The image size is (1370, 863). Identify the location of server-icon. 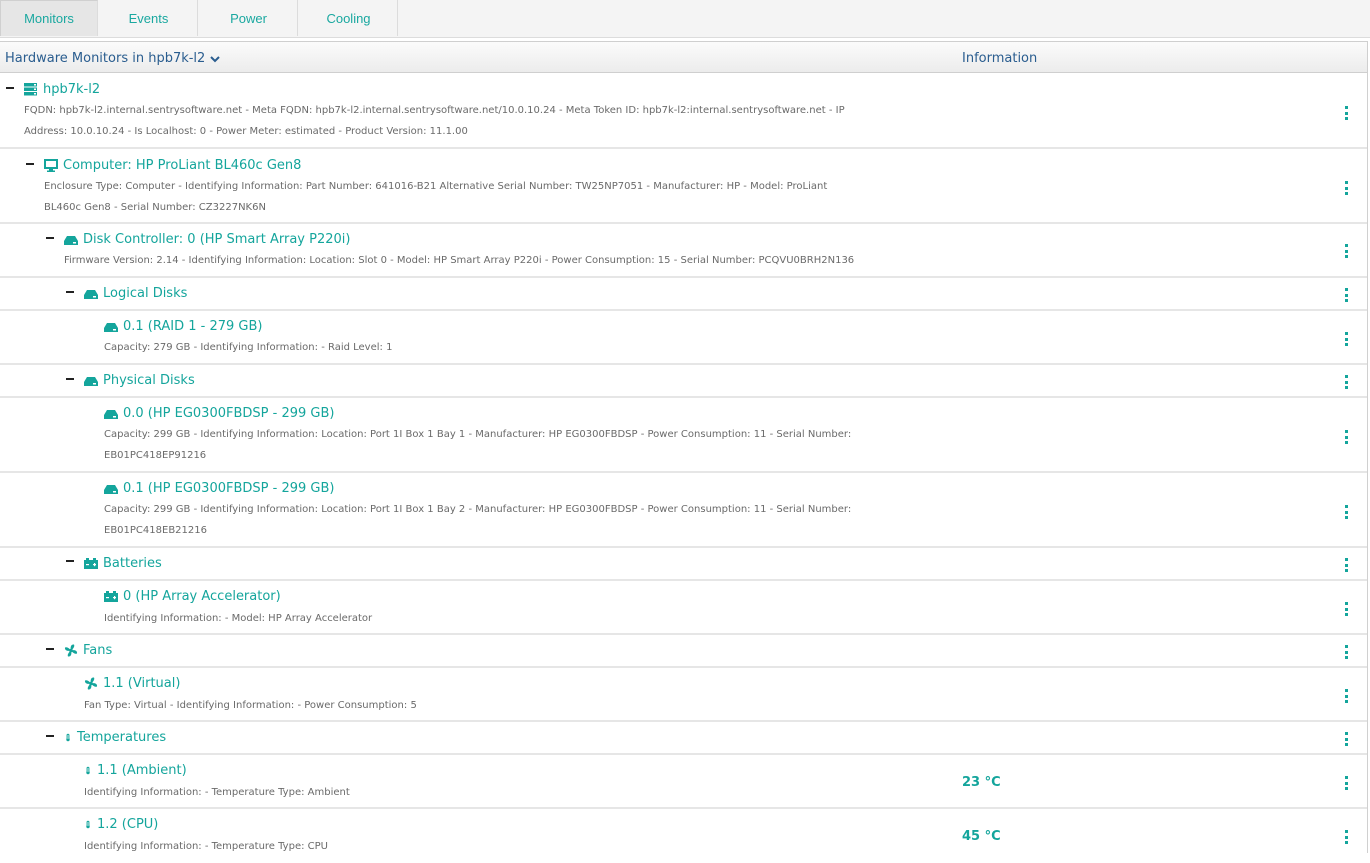
(30, 89).